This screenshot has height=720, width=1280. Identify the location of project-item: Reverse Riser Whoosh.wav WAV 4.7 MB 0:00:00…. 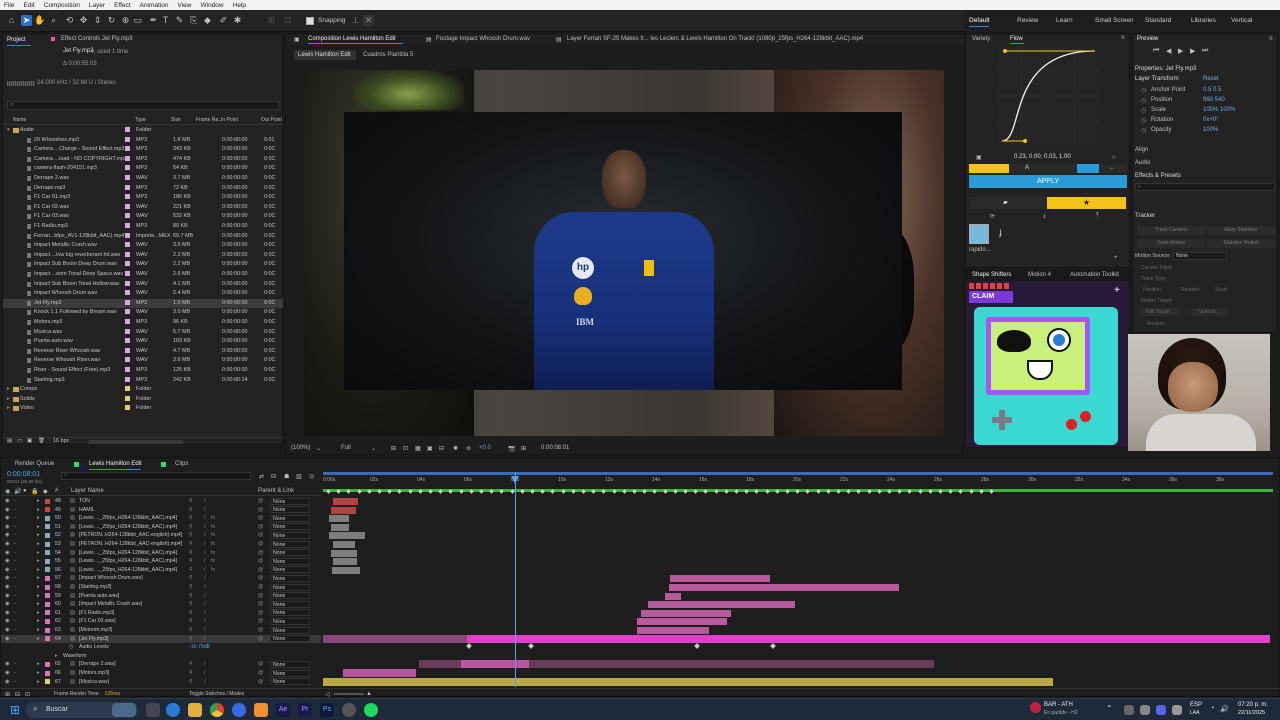
(143, 352).